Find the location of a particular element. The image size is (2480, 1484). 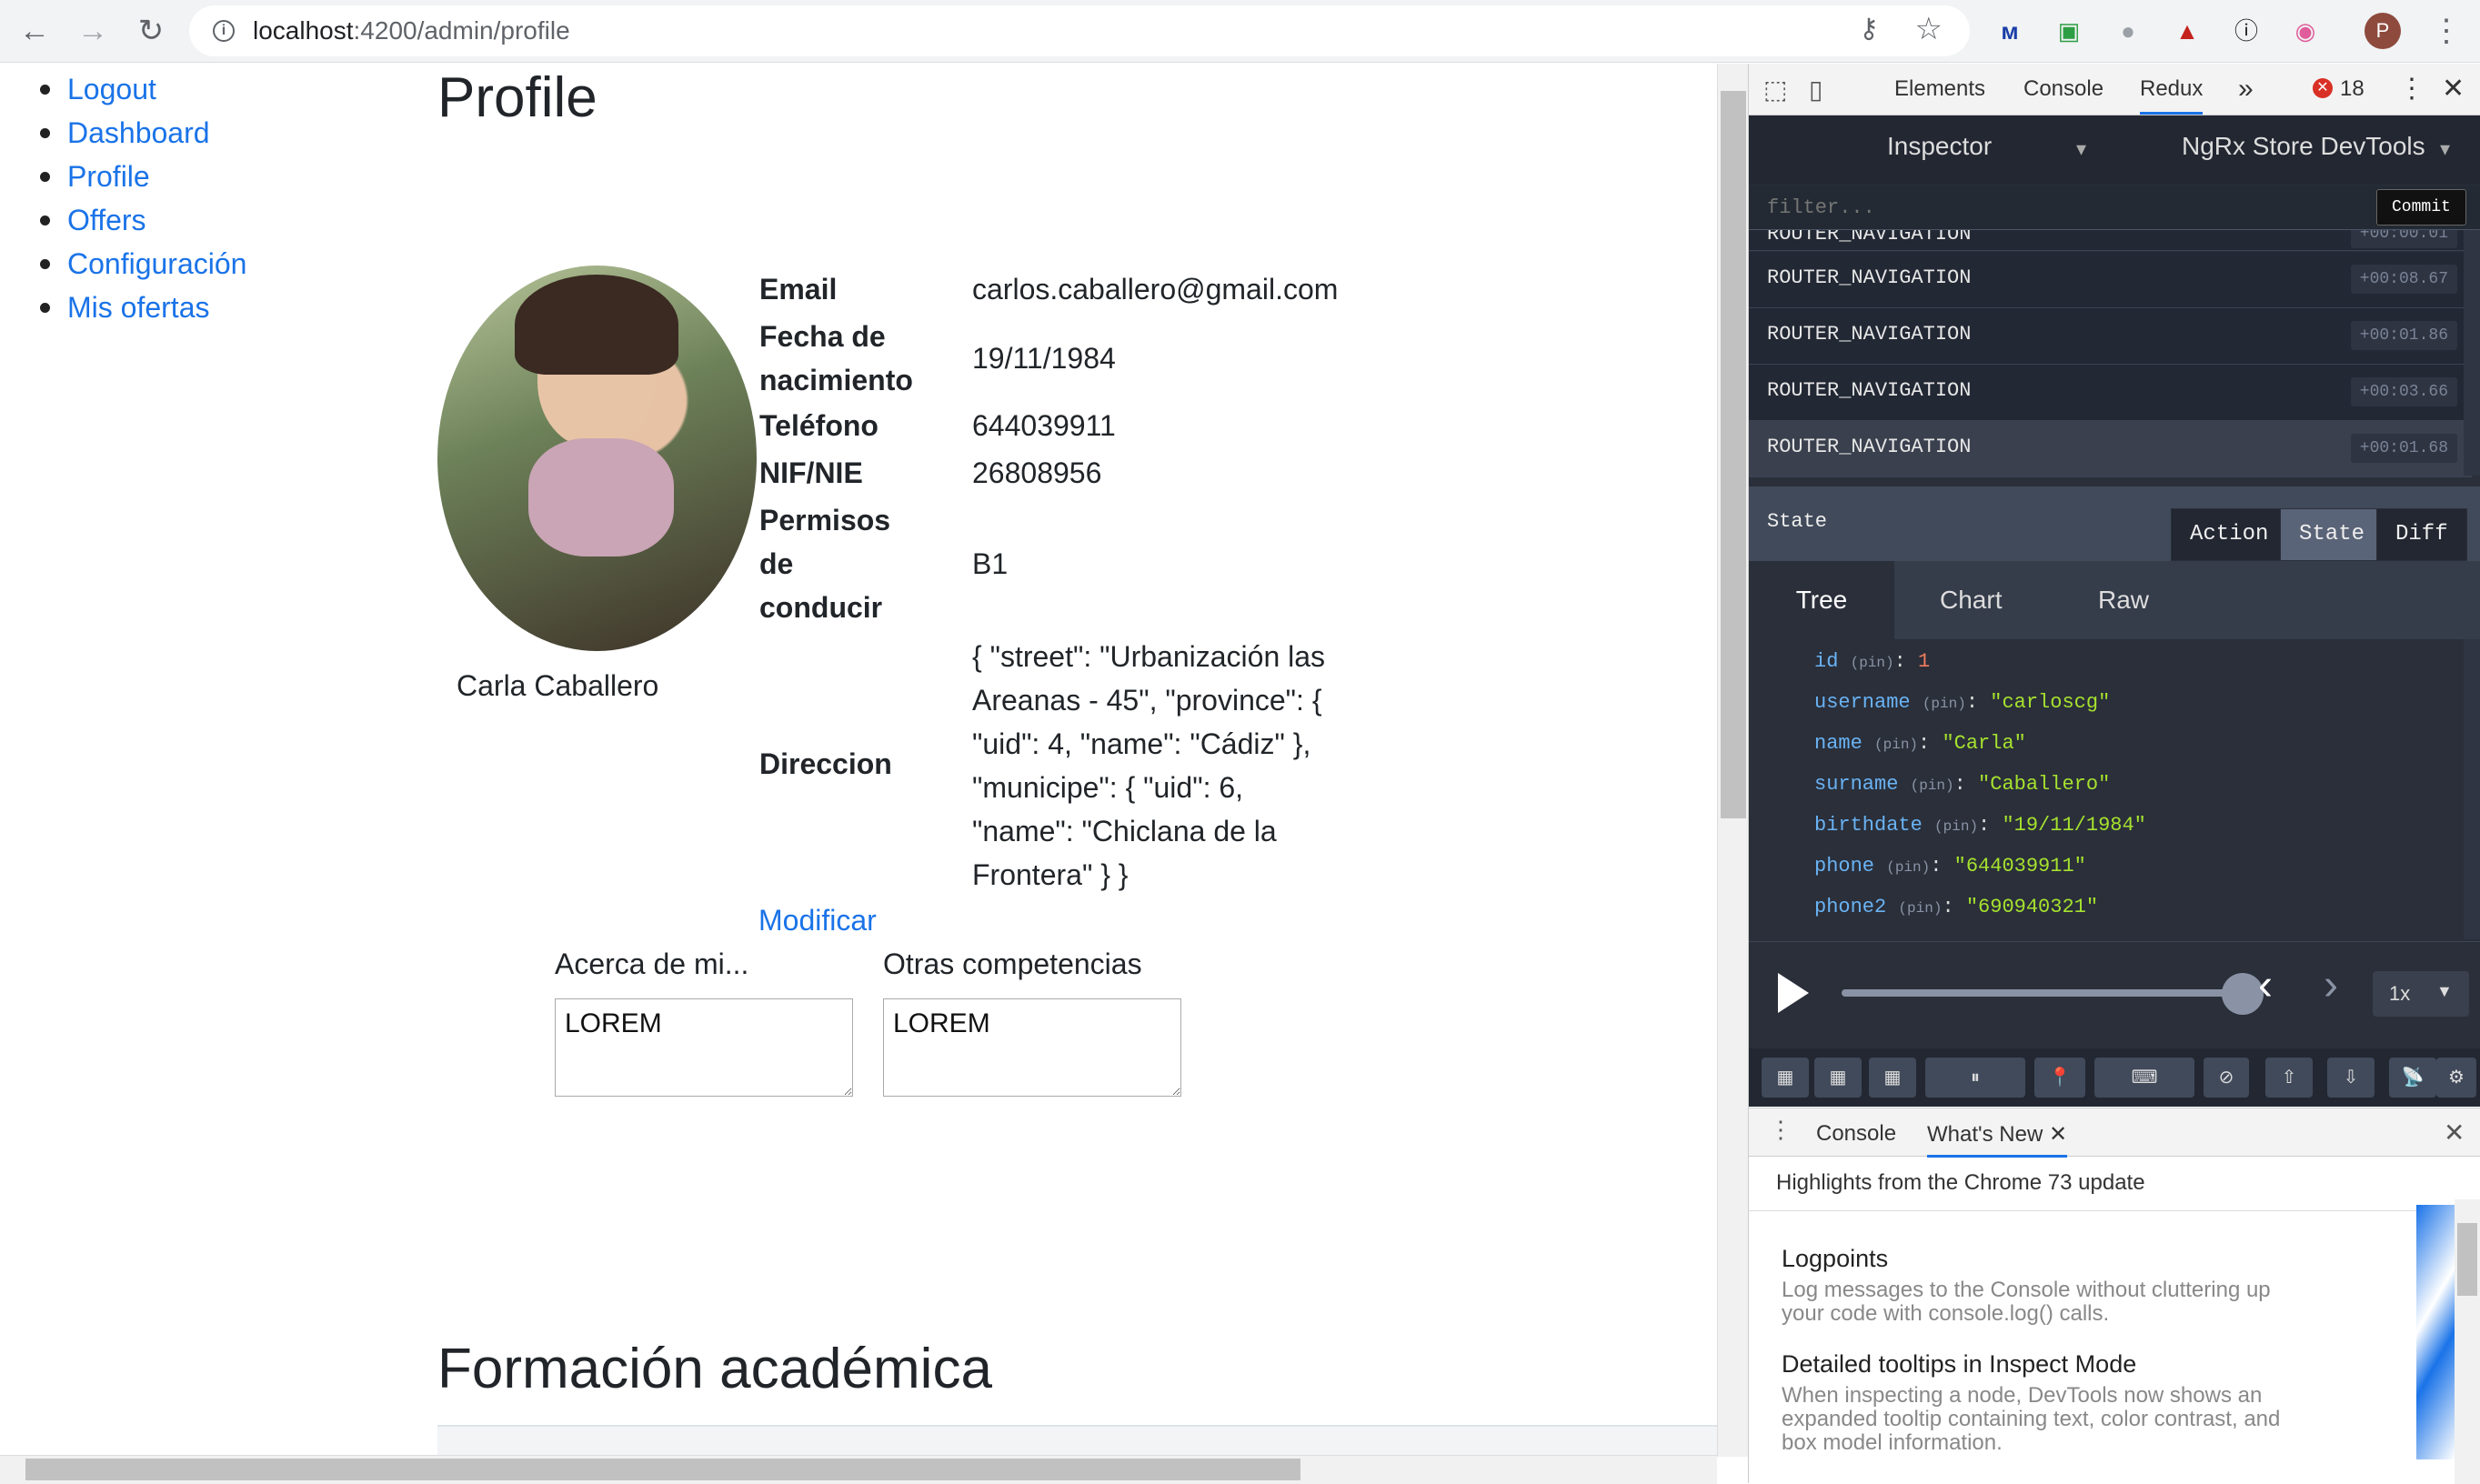

extension-wallet-icon: ▣ is located at coordinates (2069, 31).